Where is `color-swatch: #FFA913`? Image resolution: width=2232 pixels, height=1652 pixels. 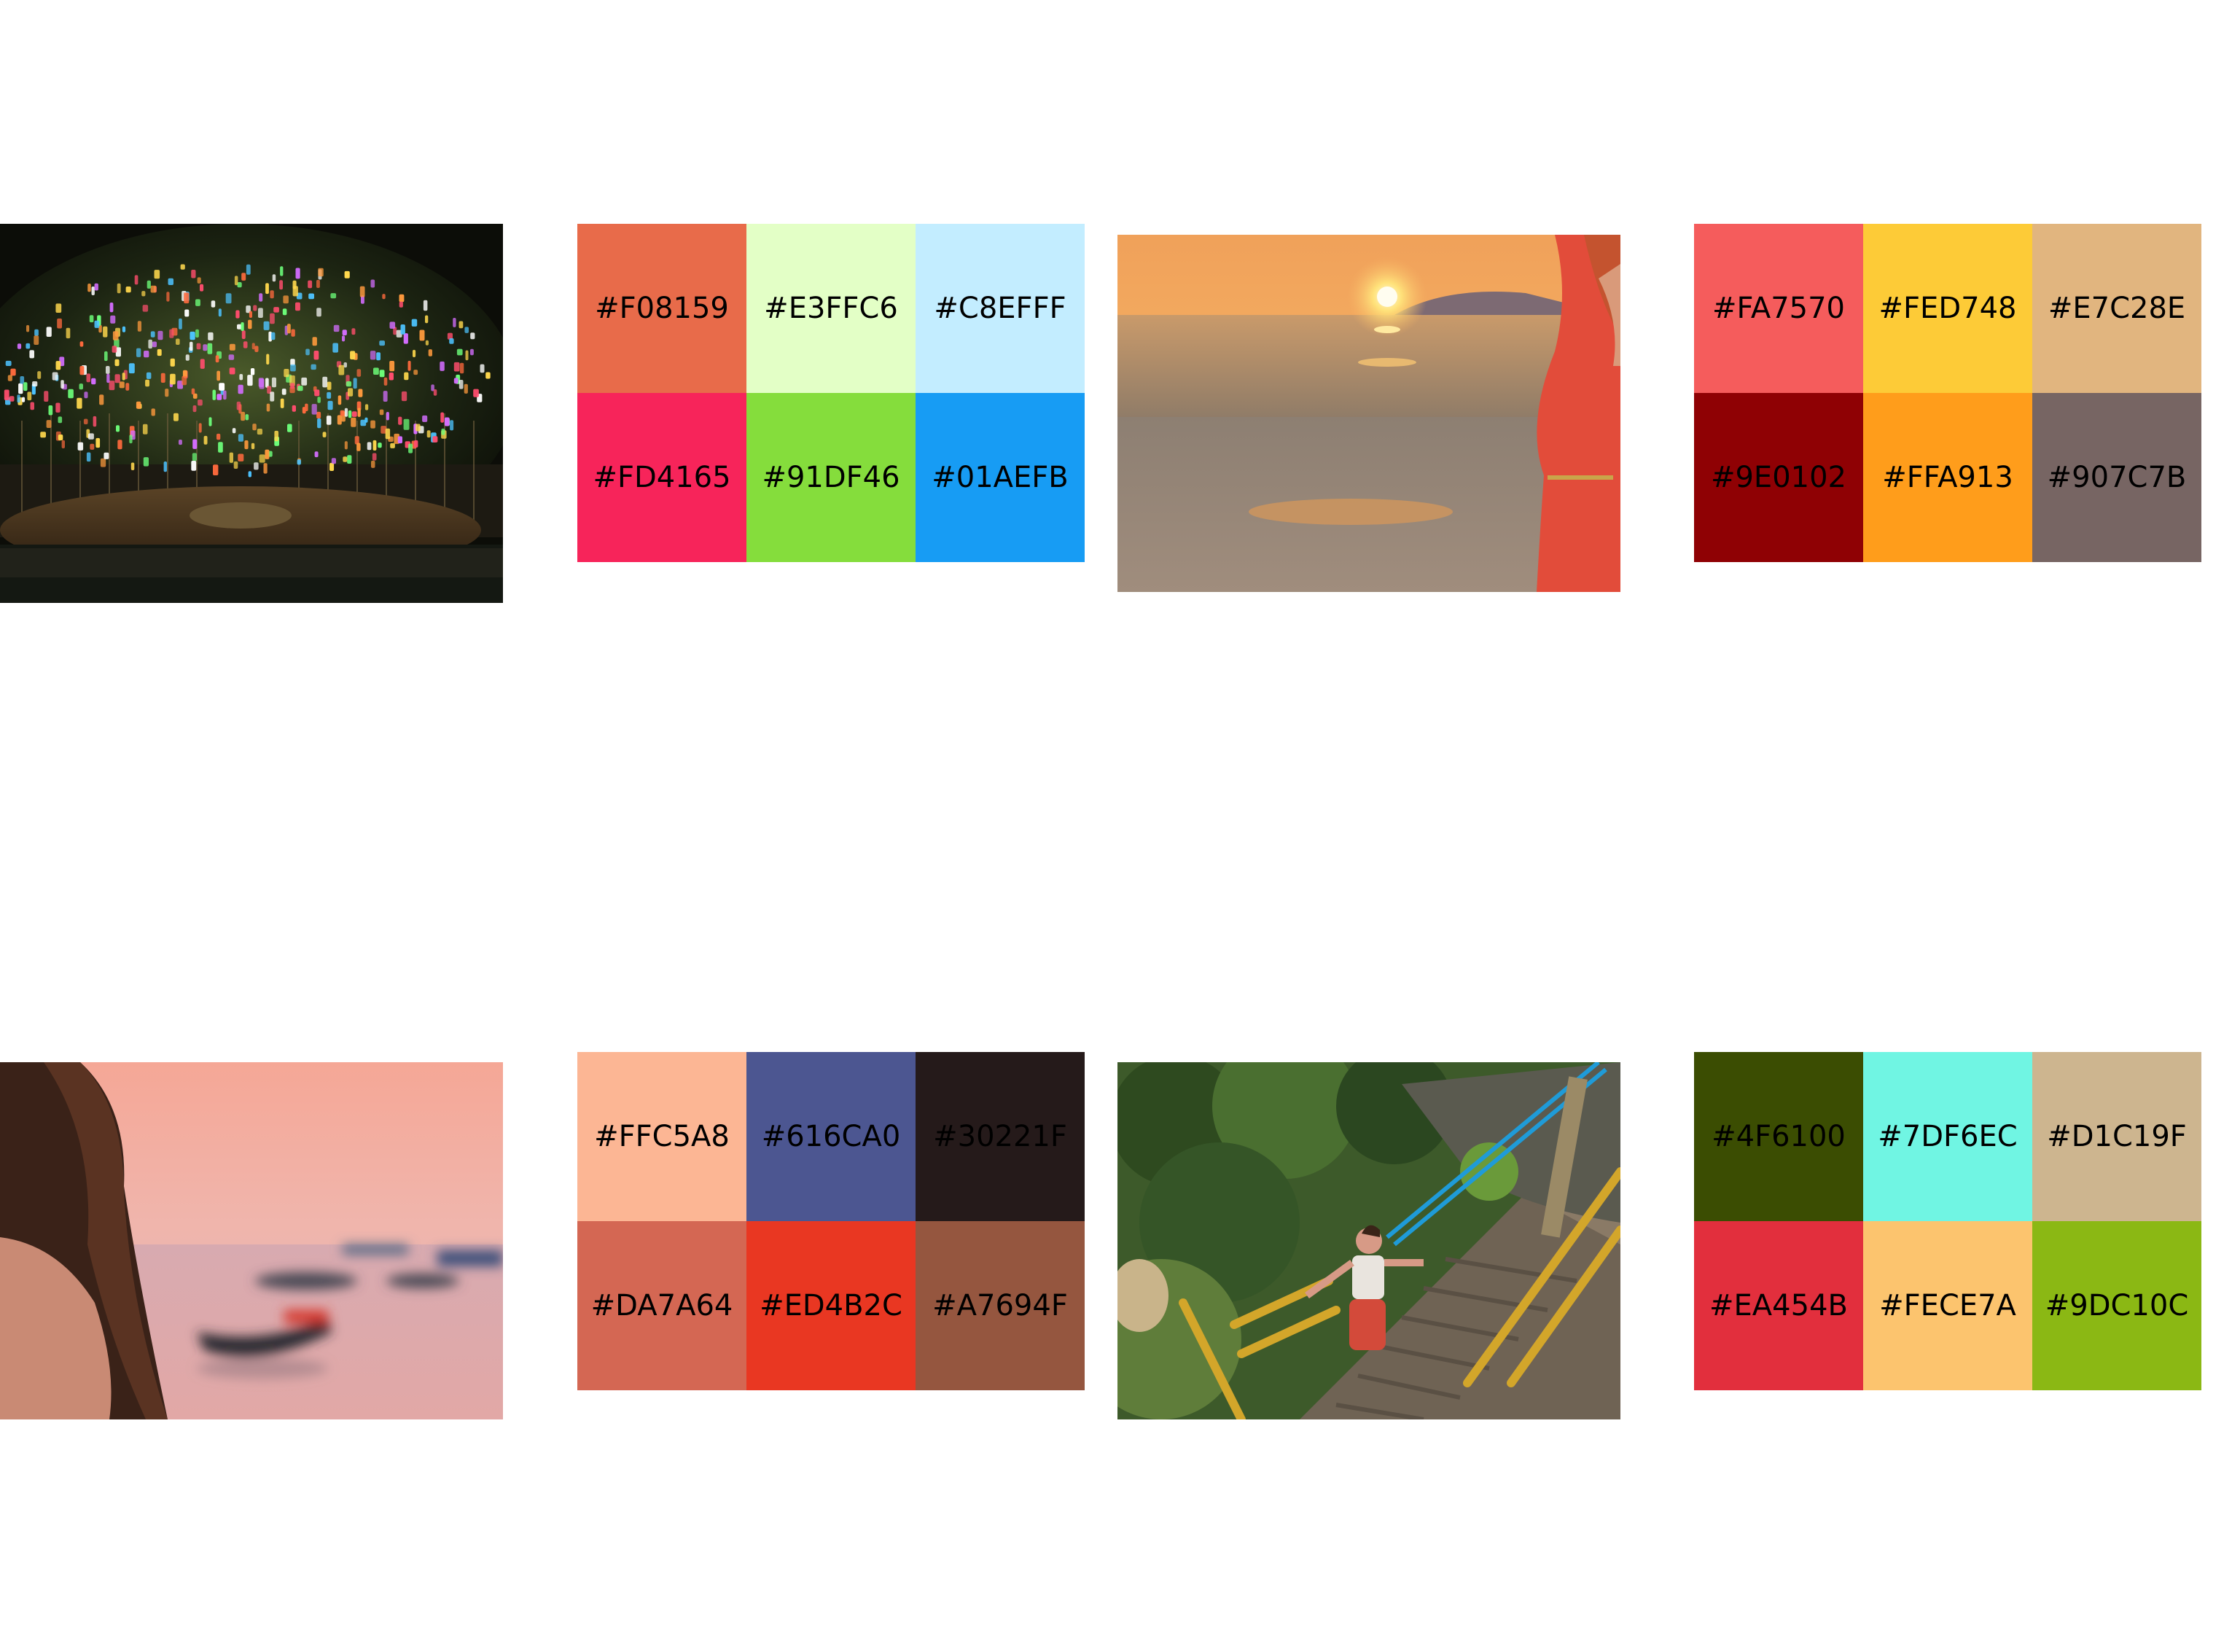
color-swatch: #FFA913 is located at coordinates (1947, 478).